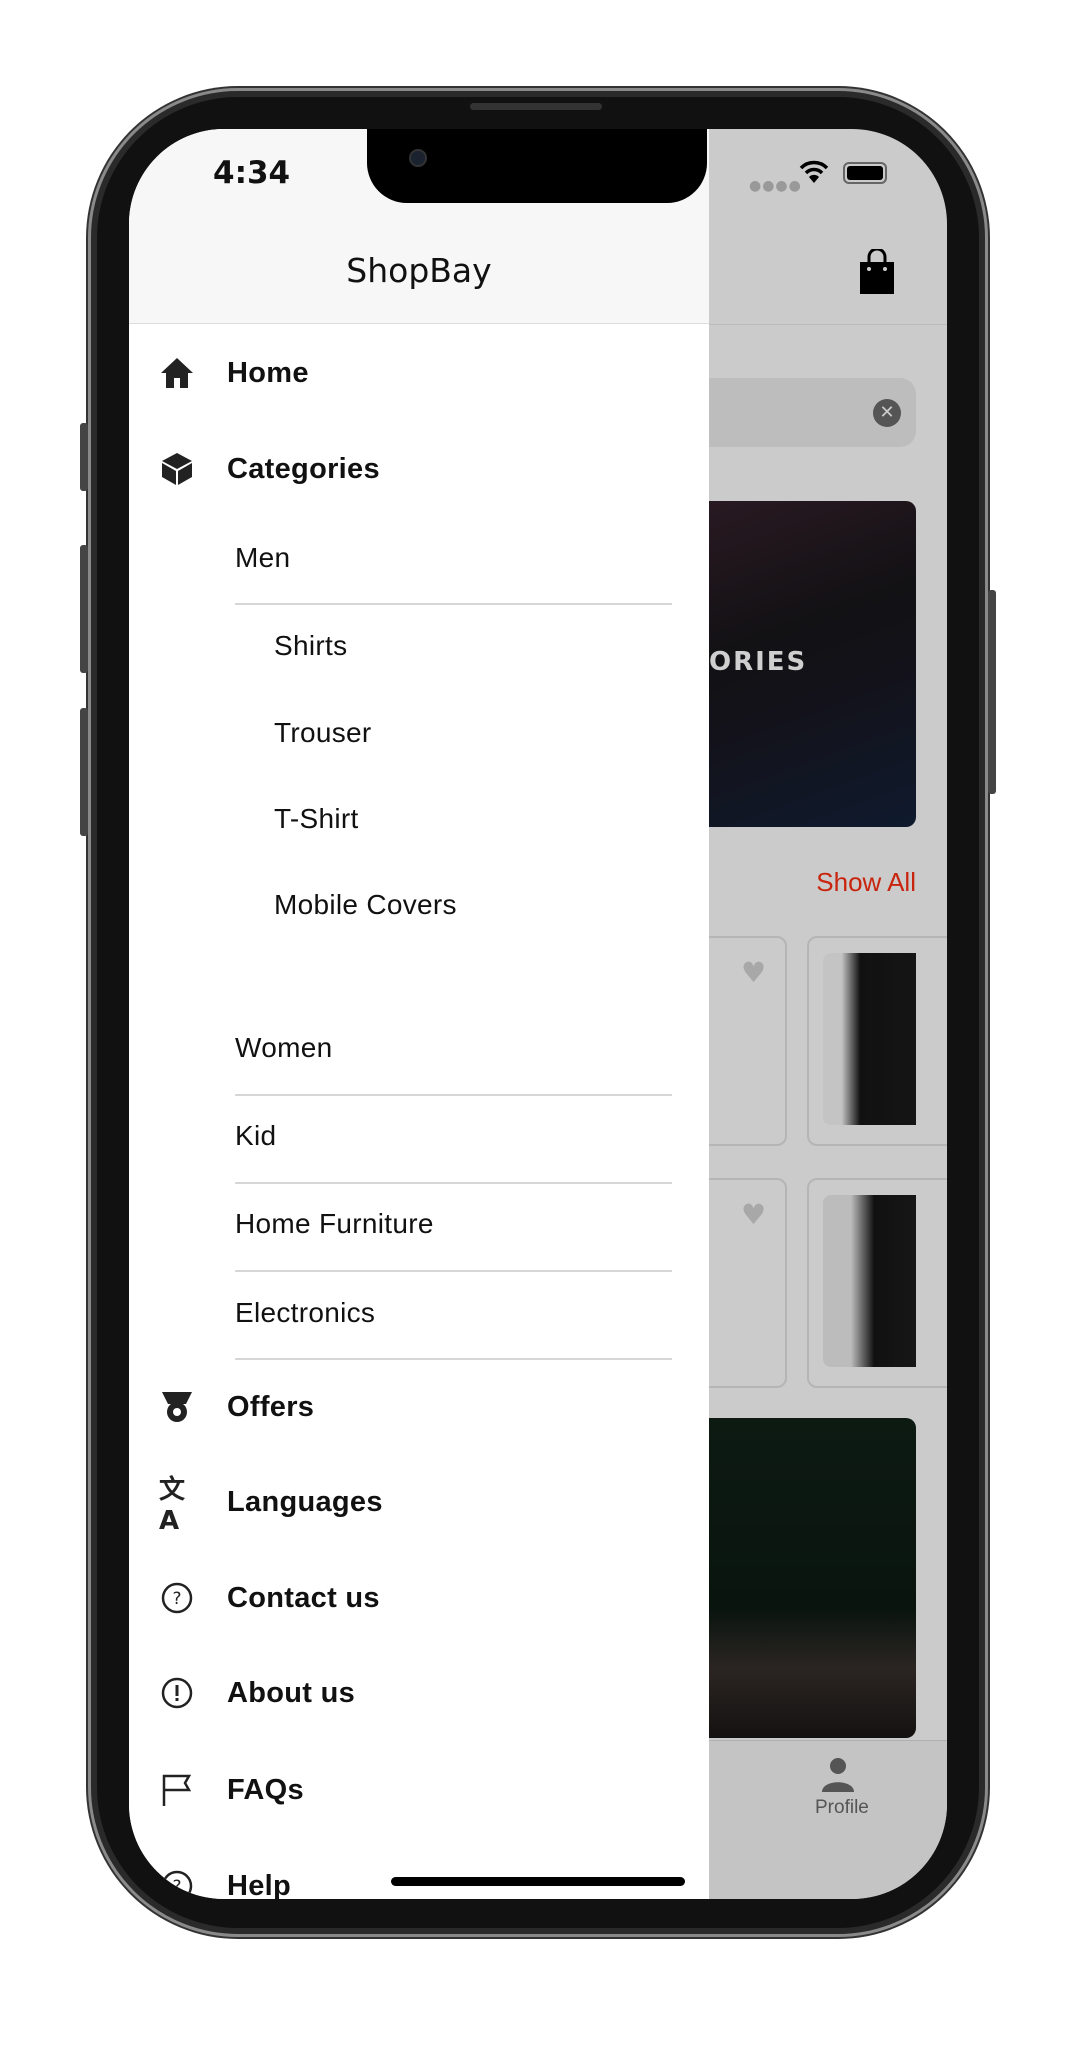 This screenshot has width=1085, height=2048. I want to click on category-home-furniture: Home Furniture, so click(334, 1224).